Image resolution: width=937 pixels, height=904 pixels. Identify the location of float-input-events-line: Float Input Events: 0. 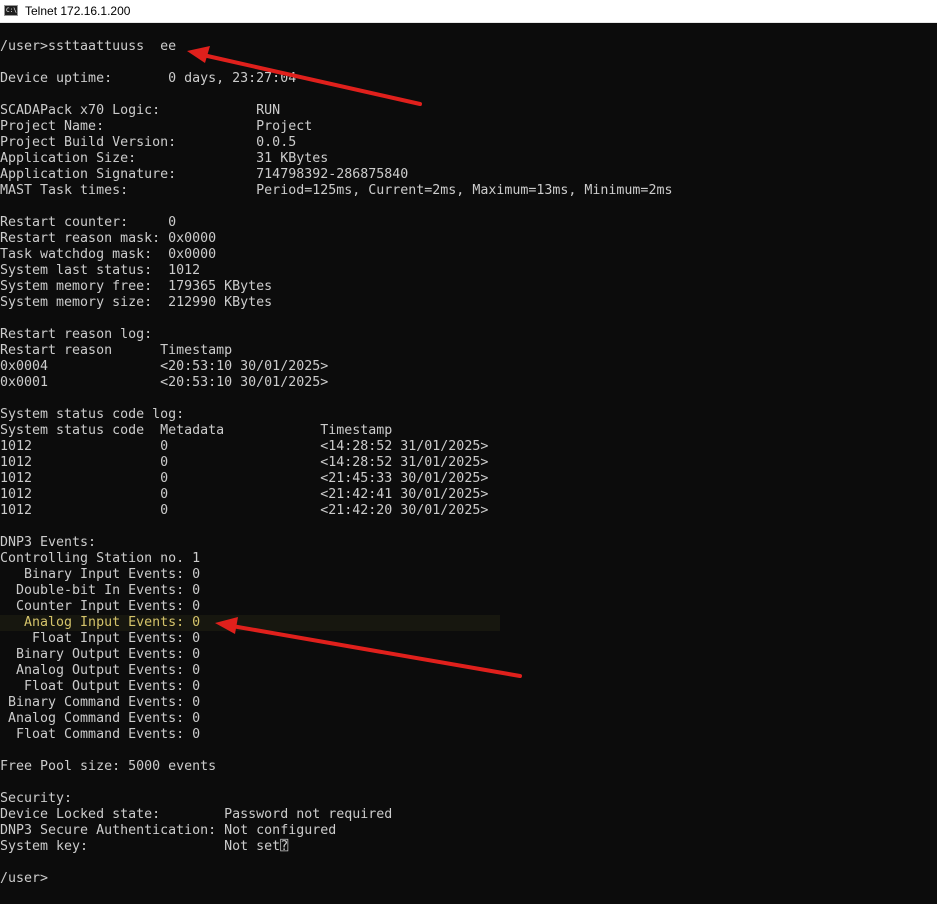
(100, 638).